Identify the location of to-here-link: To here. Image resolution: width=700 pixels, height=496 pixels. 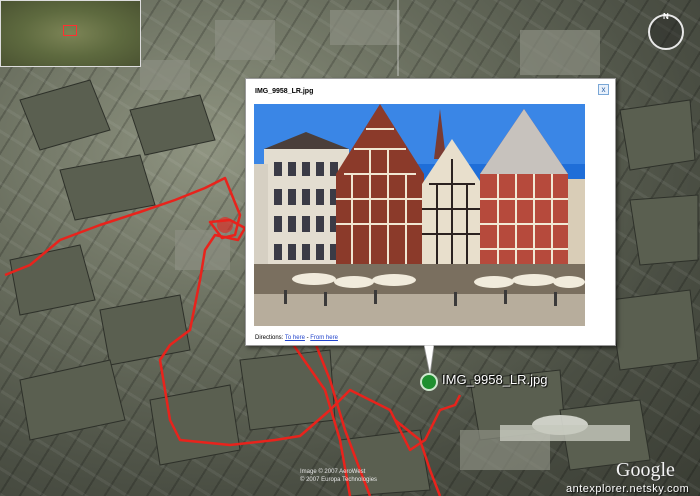
(295, 338).